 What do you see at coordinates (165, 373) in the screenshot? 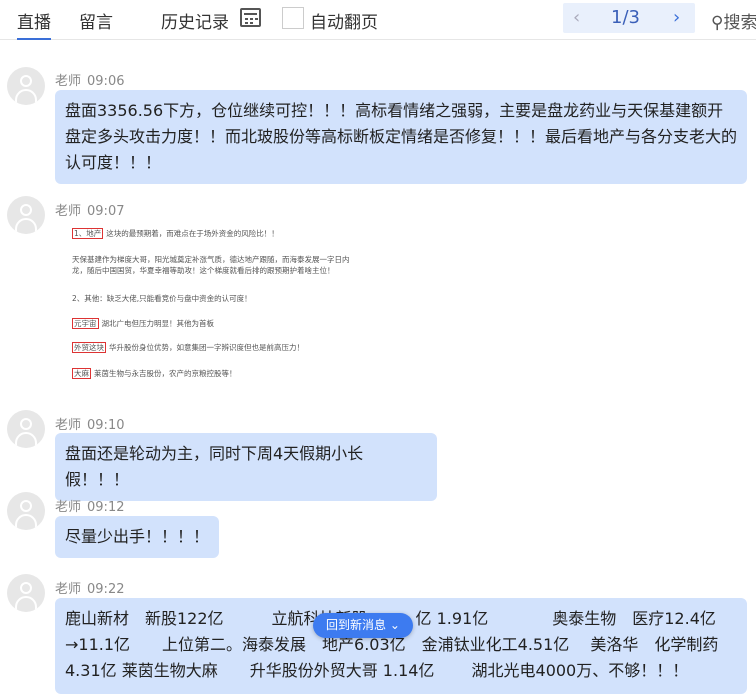
I see `image-text: 莱茵生物与永吉股份，农产的京粮控股等！` at bounding box center [165, 373].